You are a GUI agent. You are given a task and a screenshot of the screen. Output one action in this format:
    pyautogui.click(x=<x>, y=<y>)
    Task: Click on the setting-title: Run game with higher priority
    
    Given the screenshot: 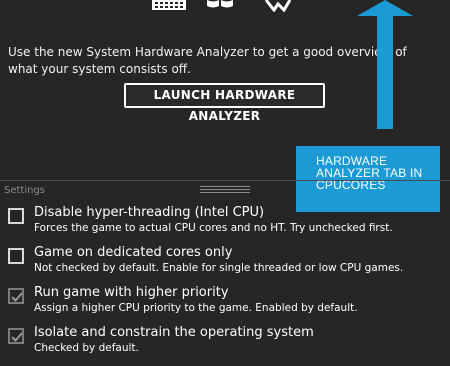 What is the action you would take?
    pyautogui.click(x=131, y=292)
    